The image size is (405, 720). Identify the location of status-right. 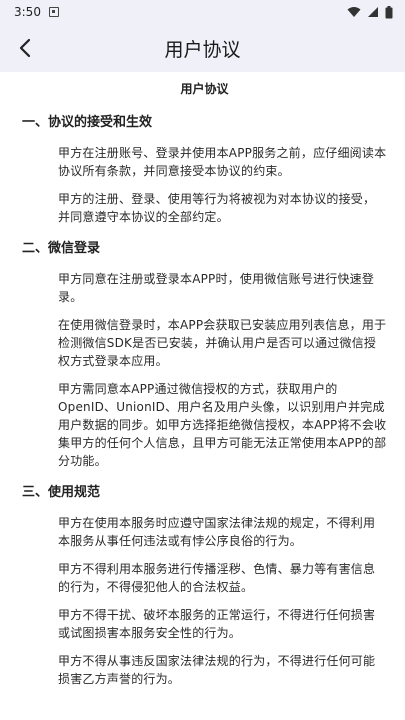
(370, 12).